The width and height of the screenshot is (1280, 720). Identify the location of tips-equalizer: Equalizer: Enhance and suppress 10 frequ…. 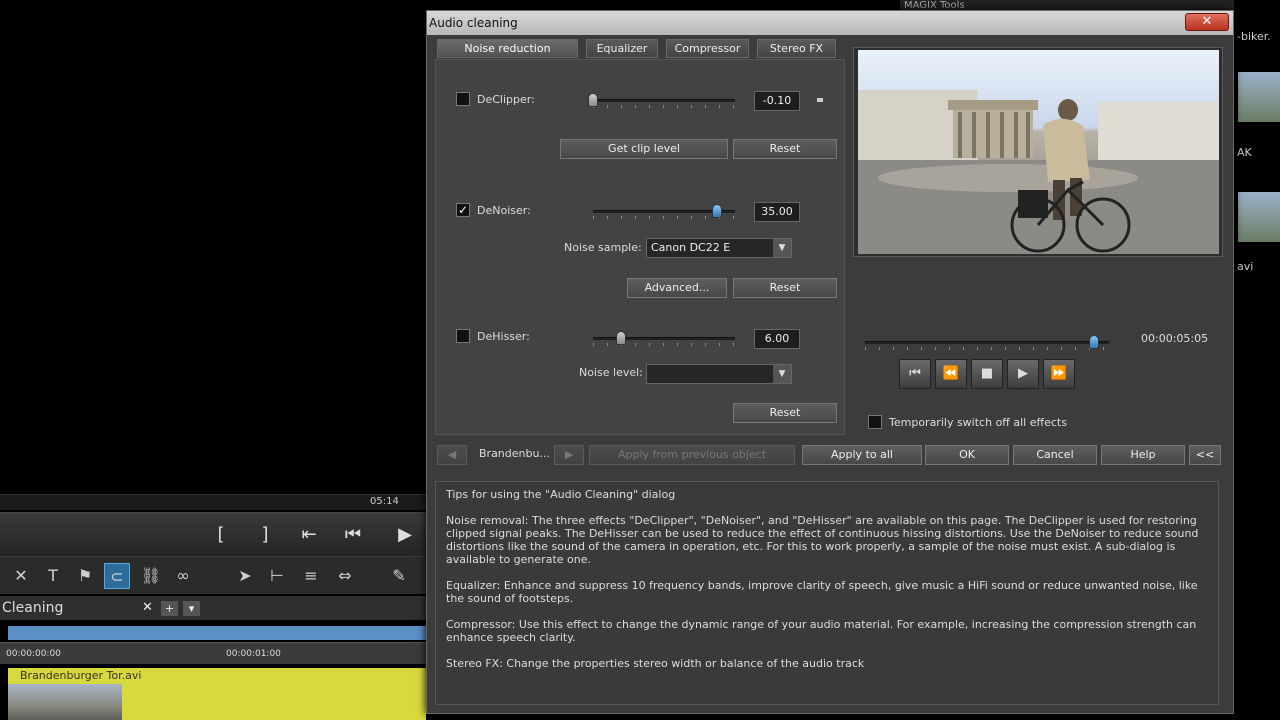
(822, 592).